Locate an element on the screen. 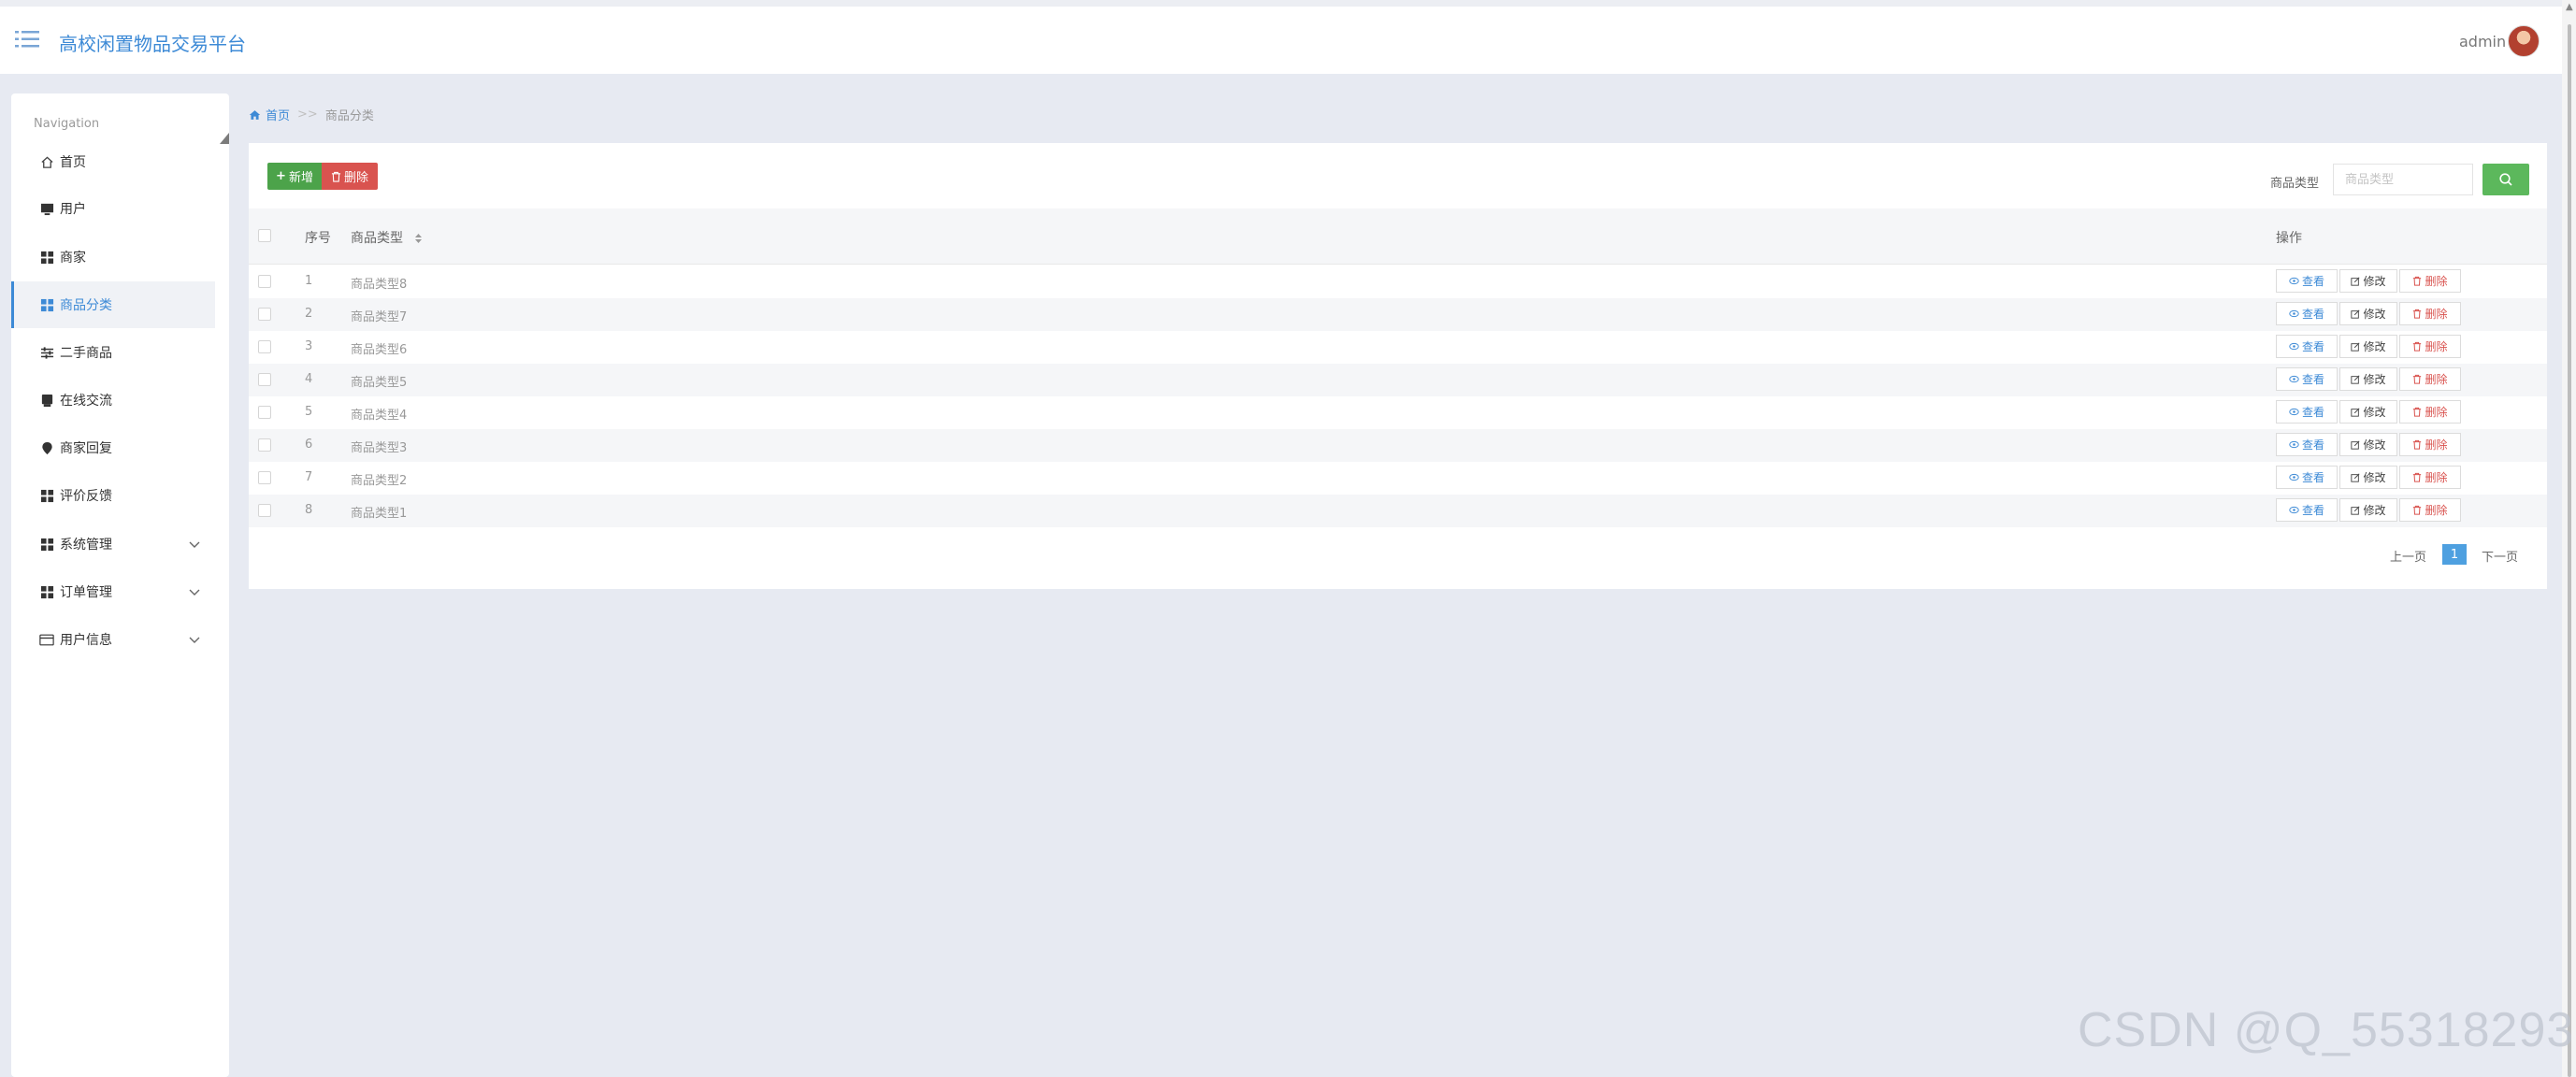  sidebar-item-label: 评价反馈 is located at coordinates (86, 496).